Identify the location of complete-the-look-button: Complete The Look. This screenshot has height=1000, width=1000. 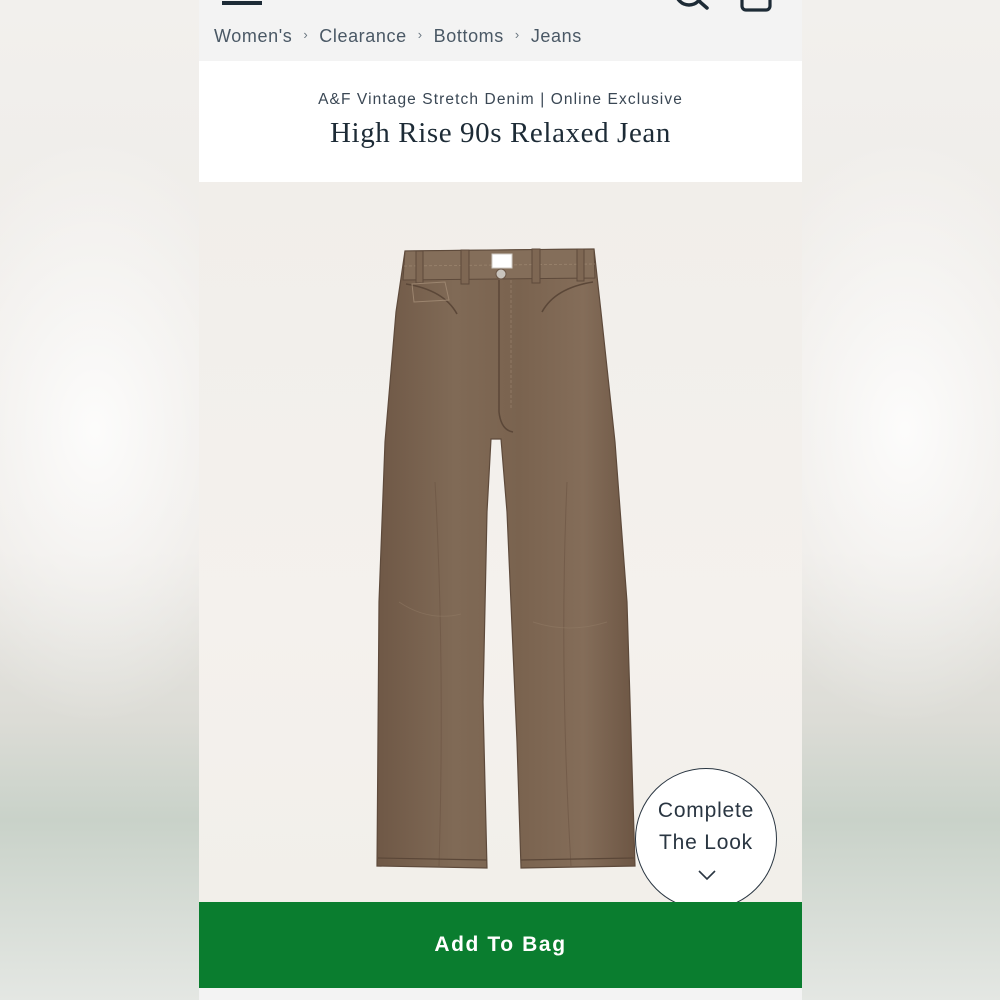
(706, 835).